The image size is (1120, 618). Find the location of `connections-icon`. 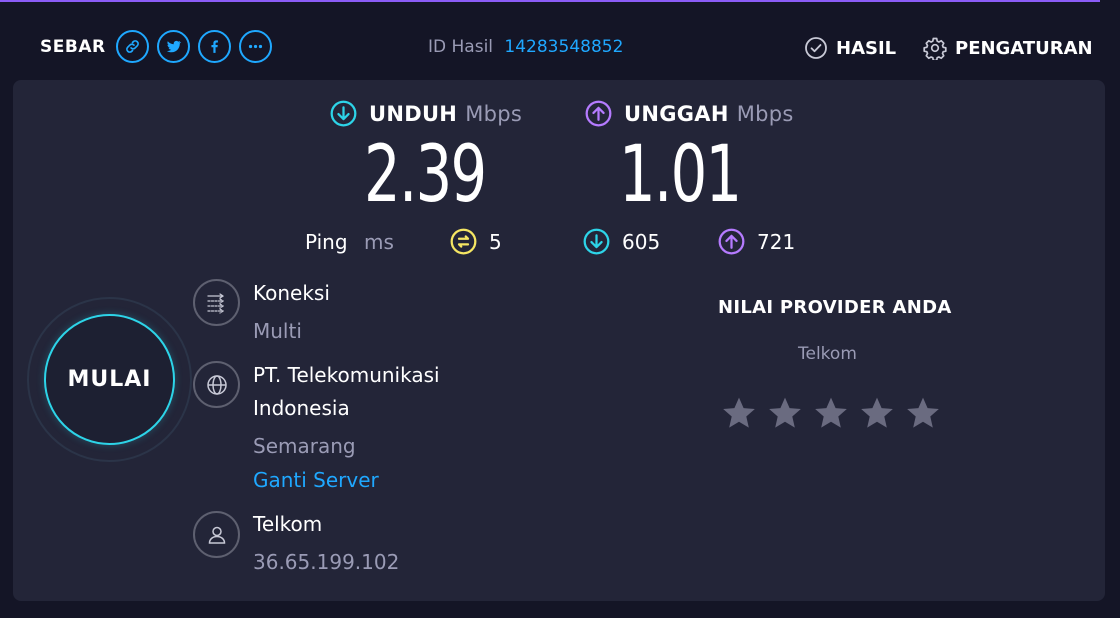

connections-icon is located at coordinates (215, 303).